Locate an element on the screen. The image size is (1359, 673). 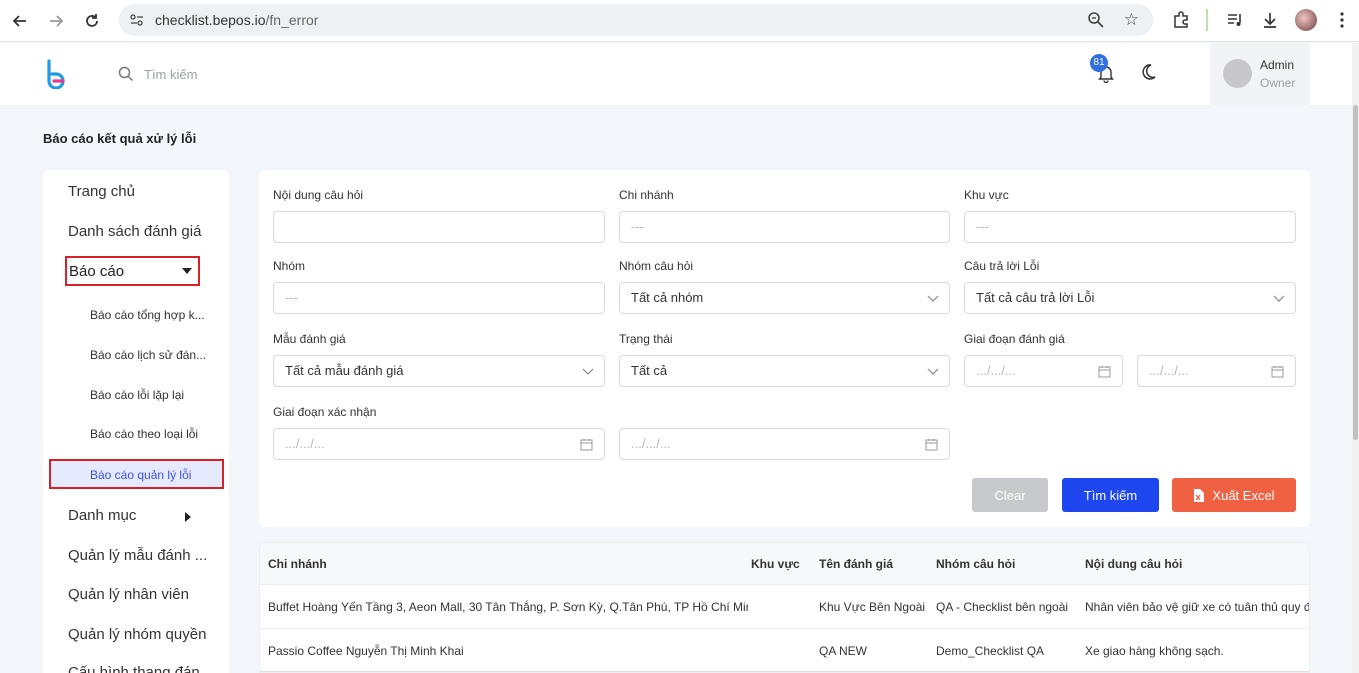
avatar is located at coordinates (1237, 73).